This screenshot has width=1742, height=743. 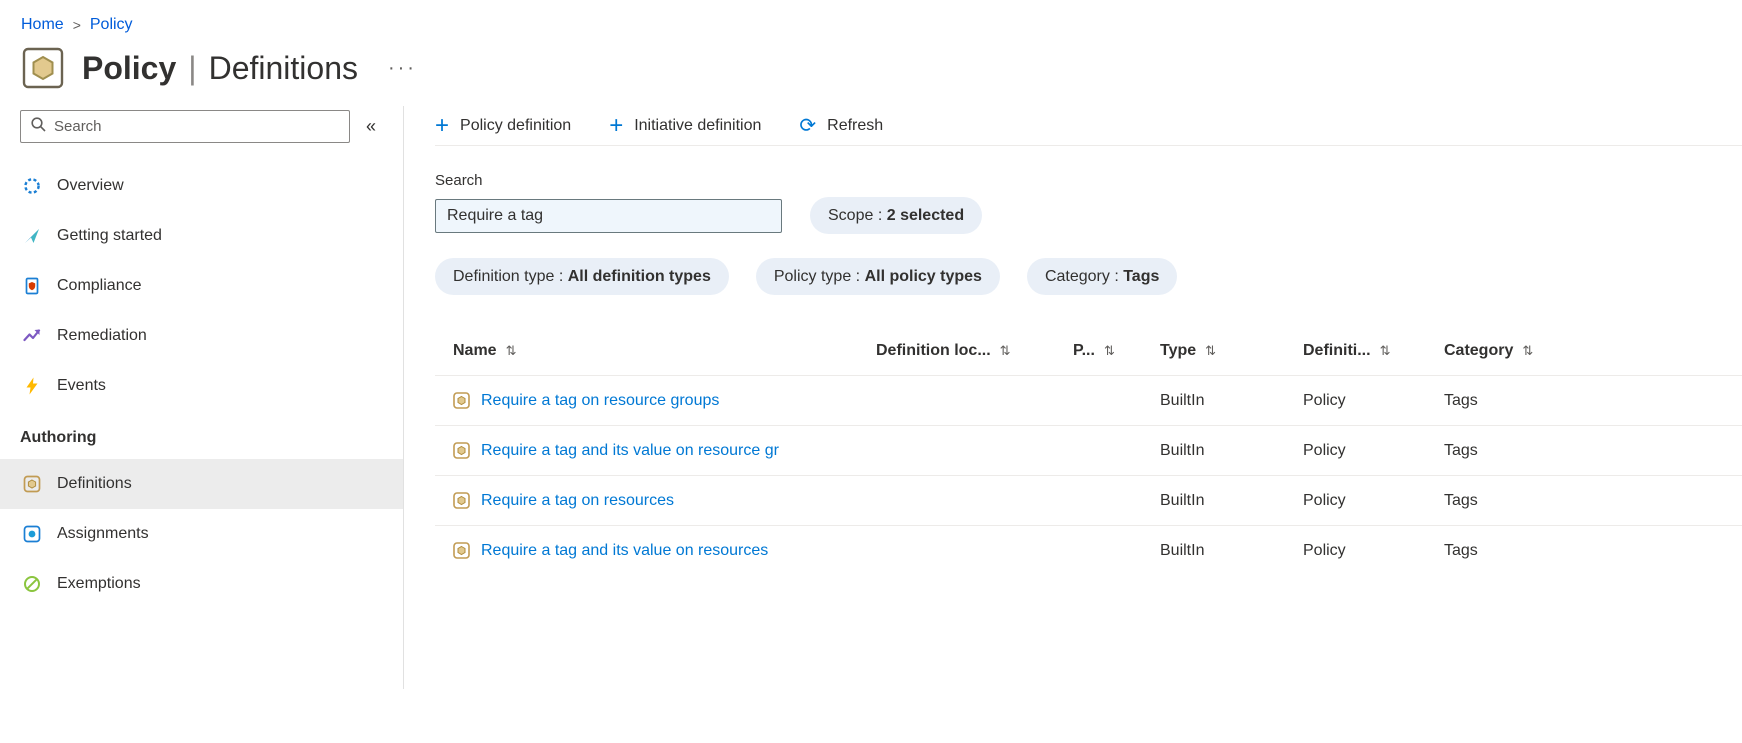 I want to click on policy-type-filter-pill: Policy type : All policy types, so click(x=877, y=276).